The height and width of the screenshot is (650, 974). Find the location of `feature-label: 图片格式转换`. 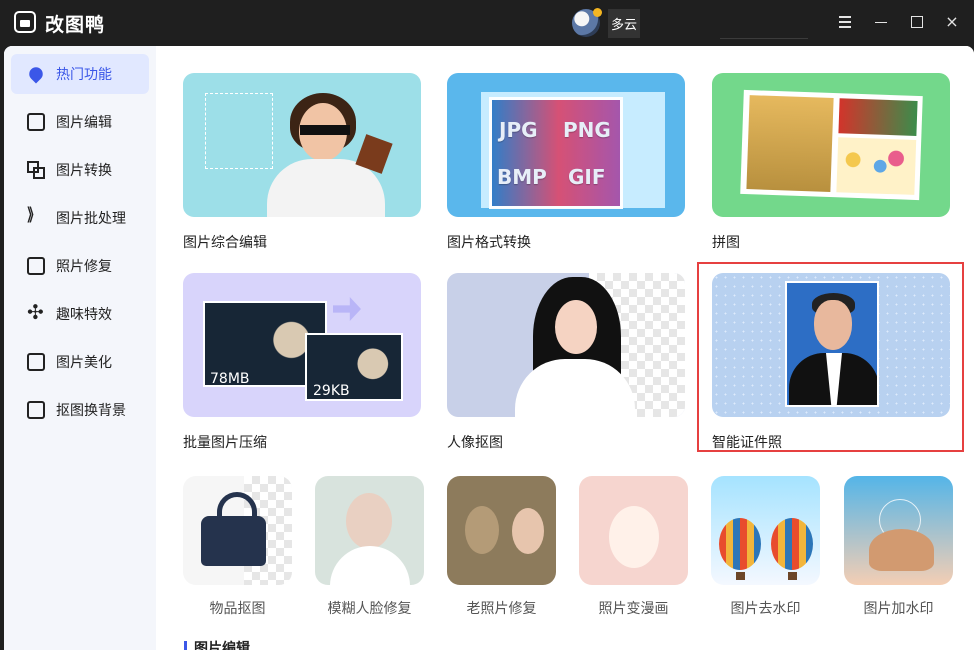

feature-label: 图片格式转换 is located at coordinates (489, 243).